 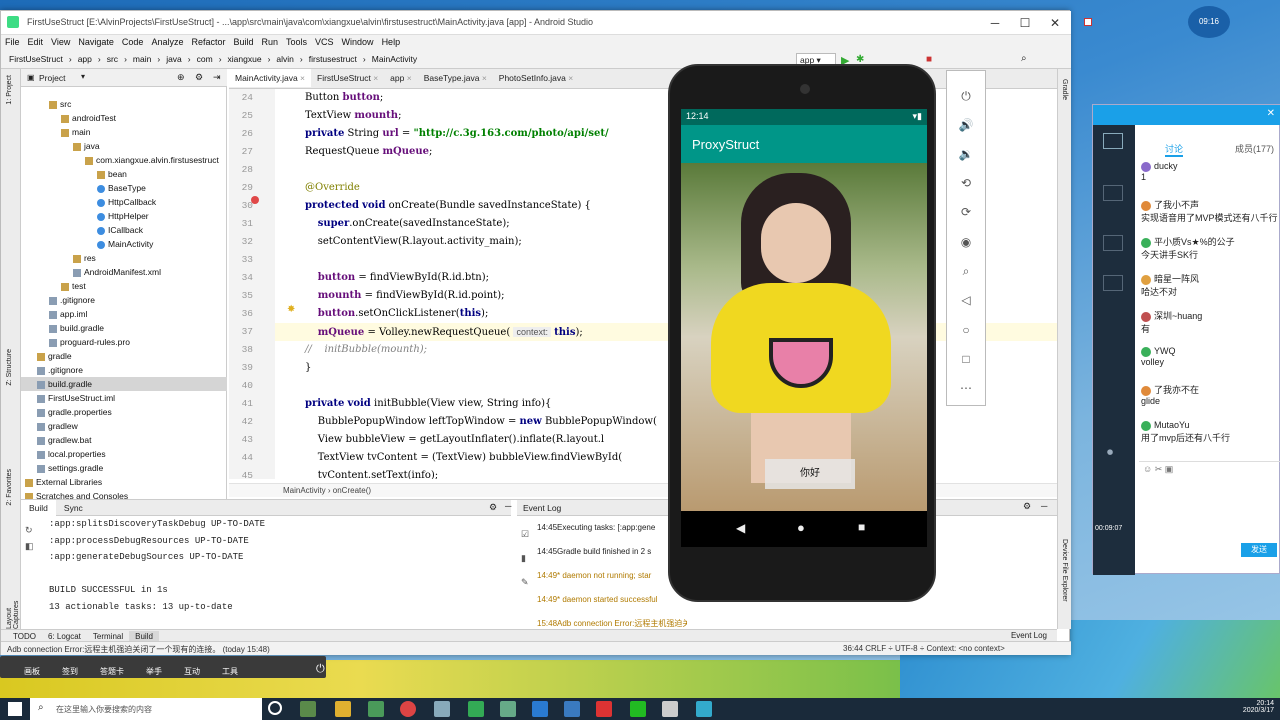 I want to click on more-icon: ⋯, so click(x=966, y=388).